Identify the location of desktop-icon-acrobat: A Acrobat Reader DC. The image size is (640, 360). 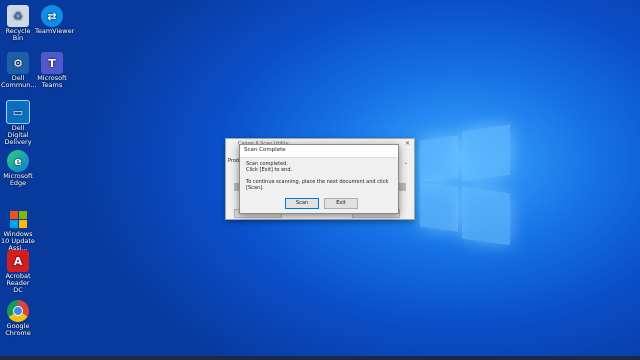
(18, 272).